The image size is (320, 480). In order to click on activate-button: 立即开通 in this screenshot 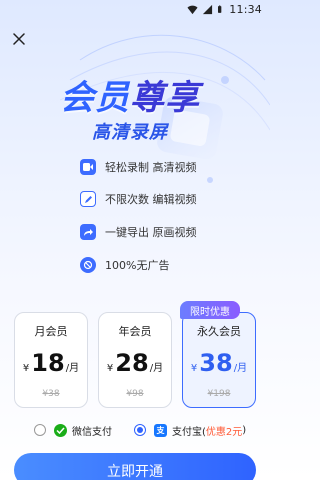, I will do `click(135, 466)`.